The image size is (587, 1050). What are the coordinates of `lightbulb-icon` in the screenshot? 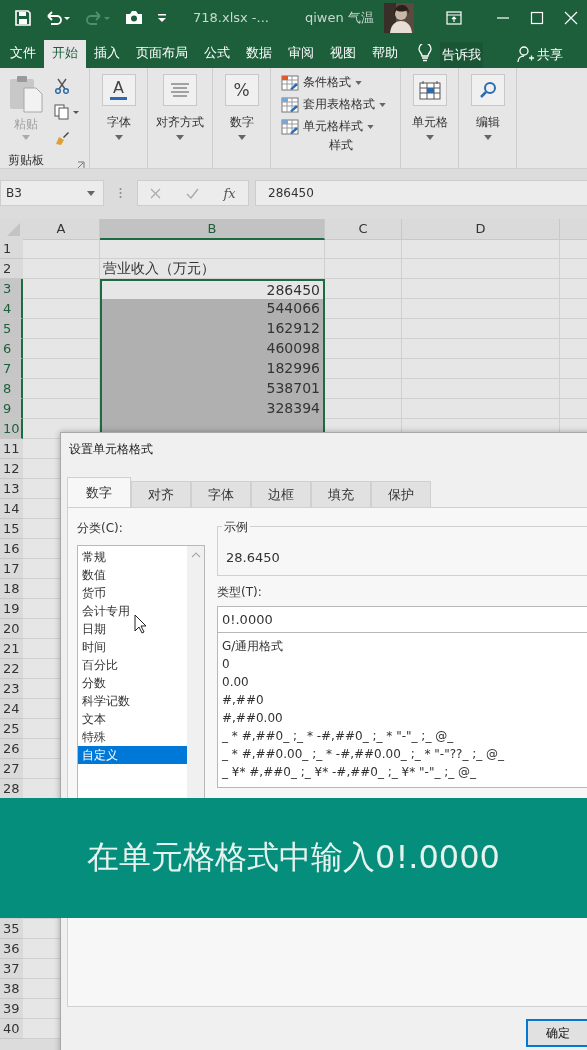 It's located at (425, 53).